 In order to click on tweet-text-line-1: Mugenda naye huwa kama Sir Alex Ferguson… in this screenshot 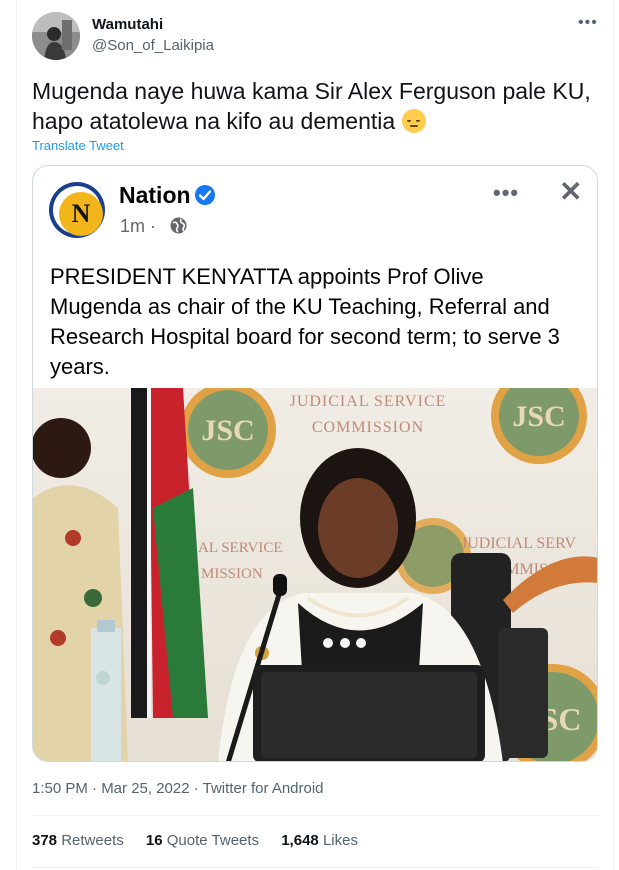, I will do `click(311, 91)`.